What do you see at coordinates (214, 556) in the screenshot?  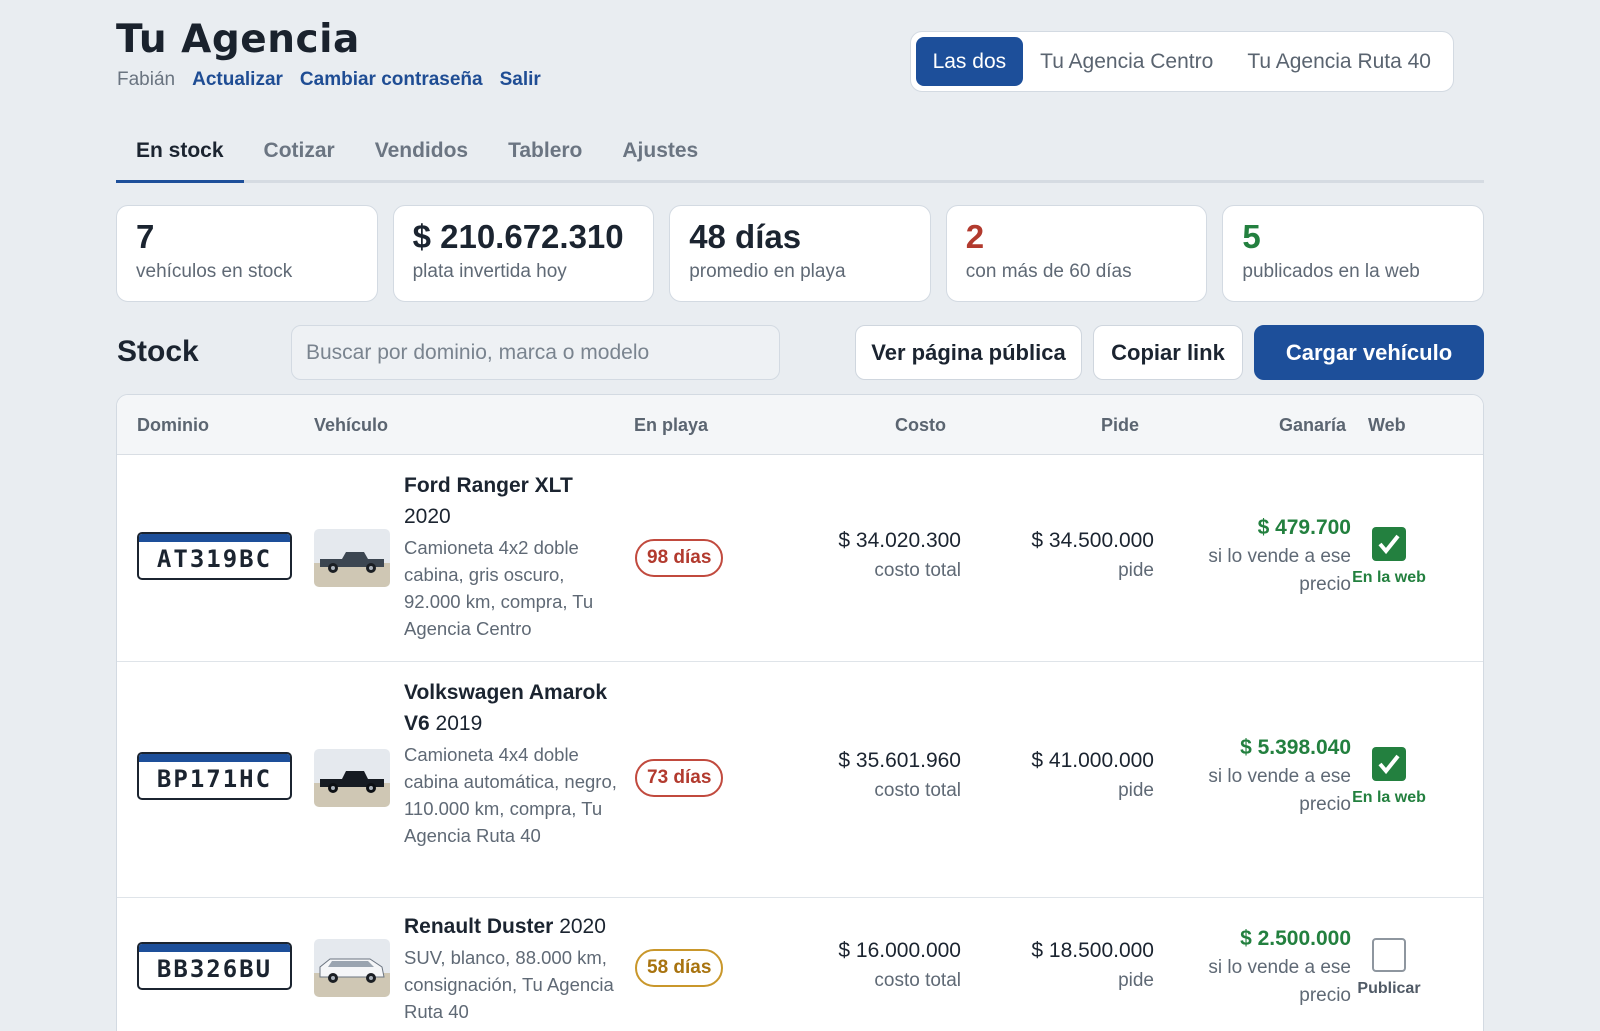 I see `license-plate: AT319BC` at bounding box center [214, 556].